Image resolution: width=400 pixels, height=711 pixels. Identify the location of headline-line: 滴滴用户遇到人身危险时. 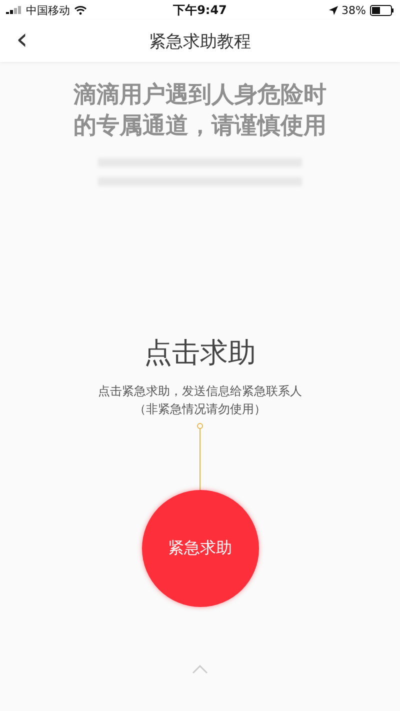
(200, 95).